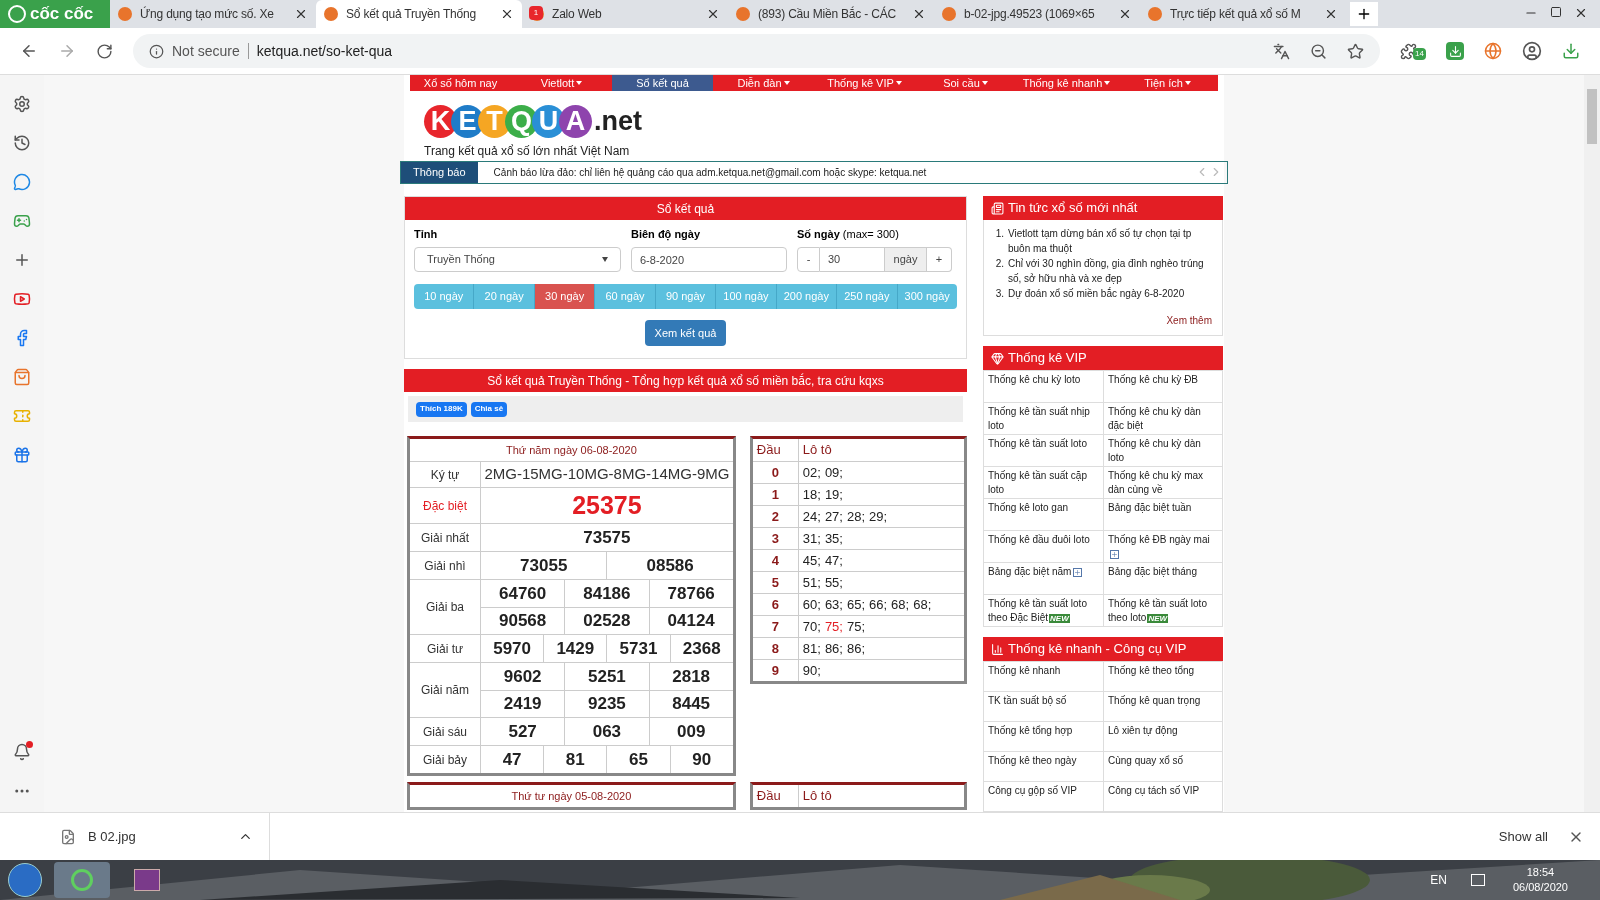  Describe the element at coordinates (517, 259) in the screenshot. I see `province-select: Truyền Thống` at that location.